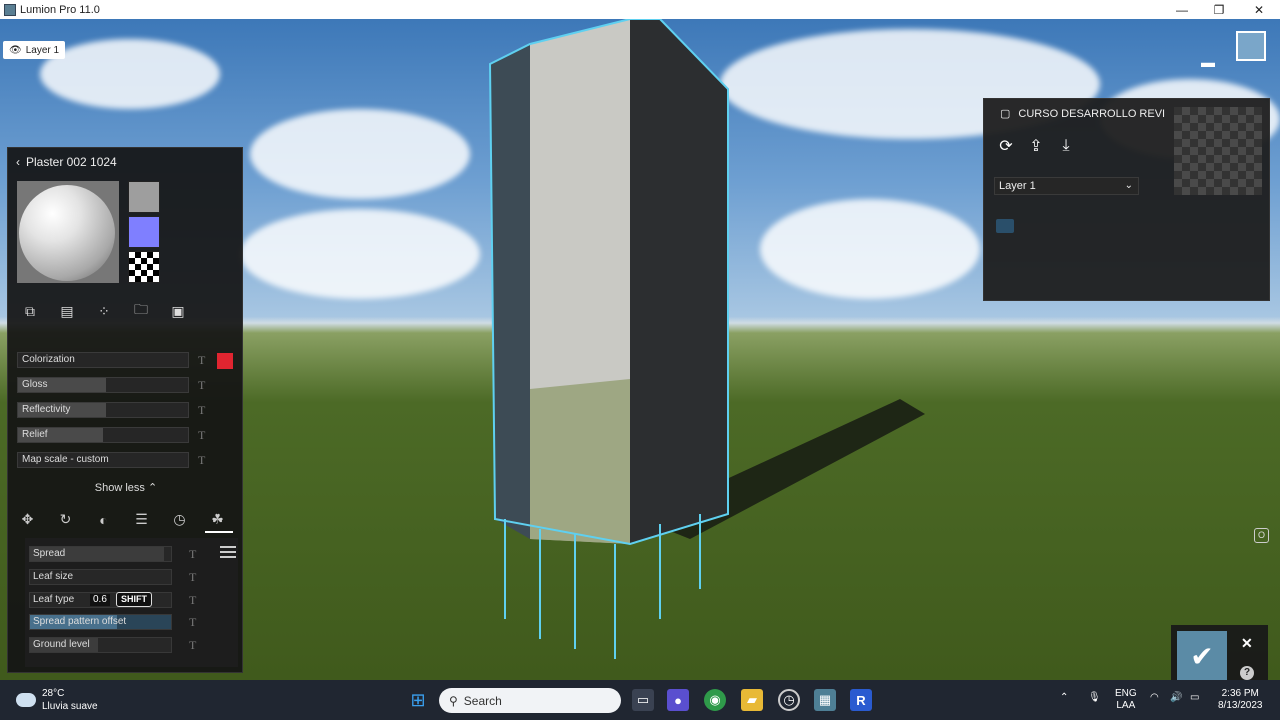 This screenshot has height=720, width=1280. I want to click on copy-icon: ⧉, so click(30, 311).